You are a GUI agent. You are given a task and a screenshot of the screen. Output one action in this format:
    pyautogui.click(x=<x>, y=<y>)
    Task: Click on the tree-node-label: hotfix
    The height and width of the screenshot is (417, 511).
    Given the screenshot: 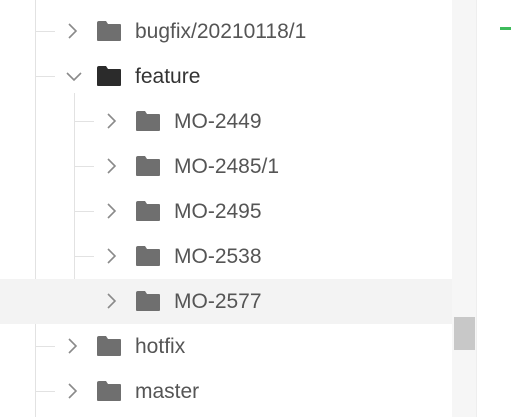 What is the action you would take?
    pyautogui.click(x=160, y=346)
    